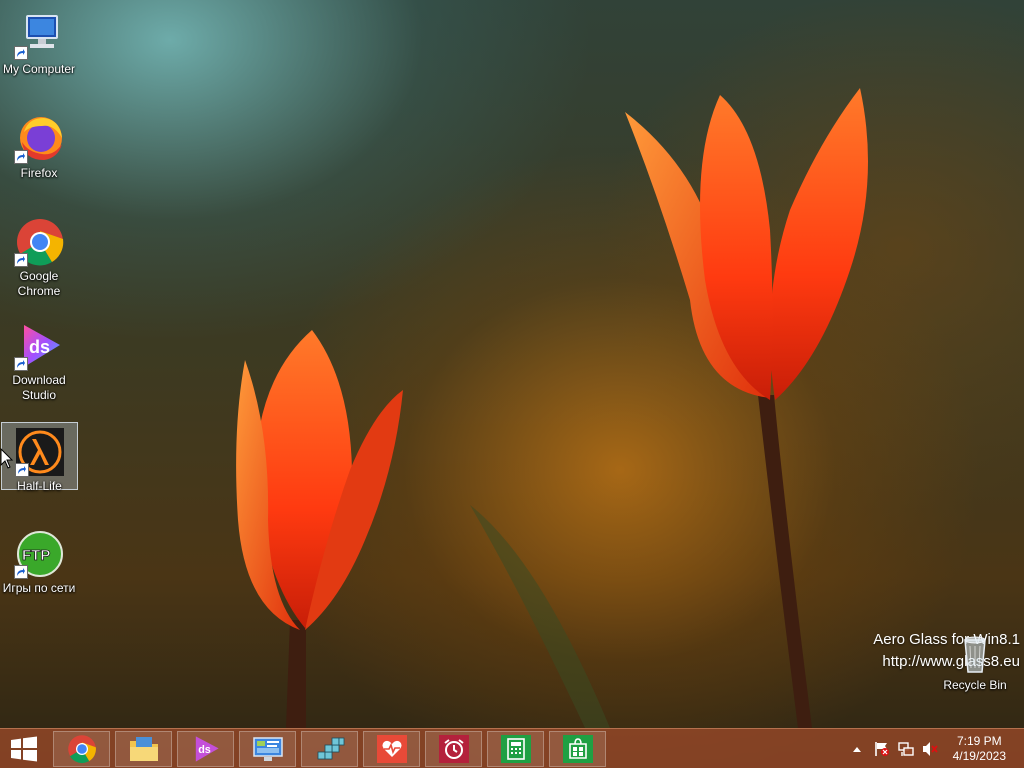 This screenshot has height=768, width=1024. I want to click on network-icon, so click(906, 749).